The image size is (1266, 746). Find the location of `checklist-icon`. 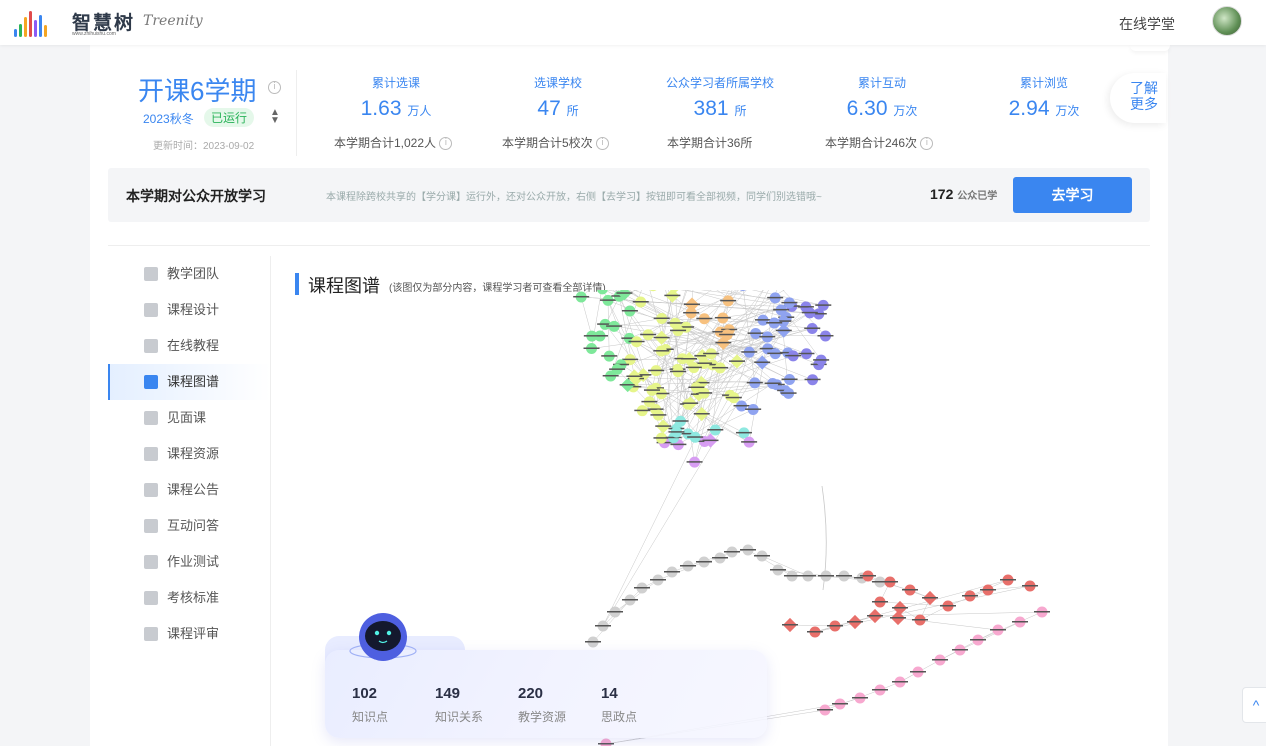

checklist-icon is located at coordinates (151, 598).